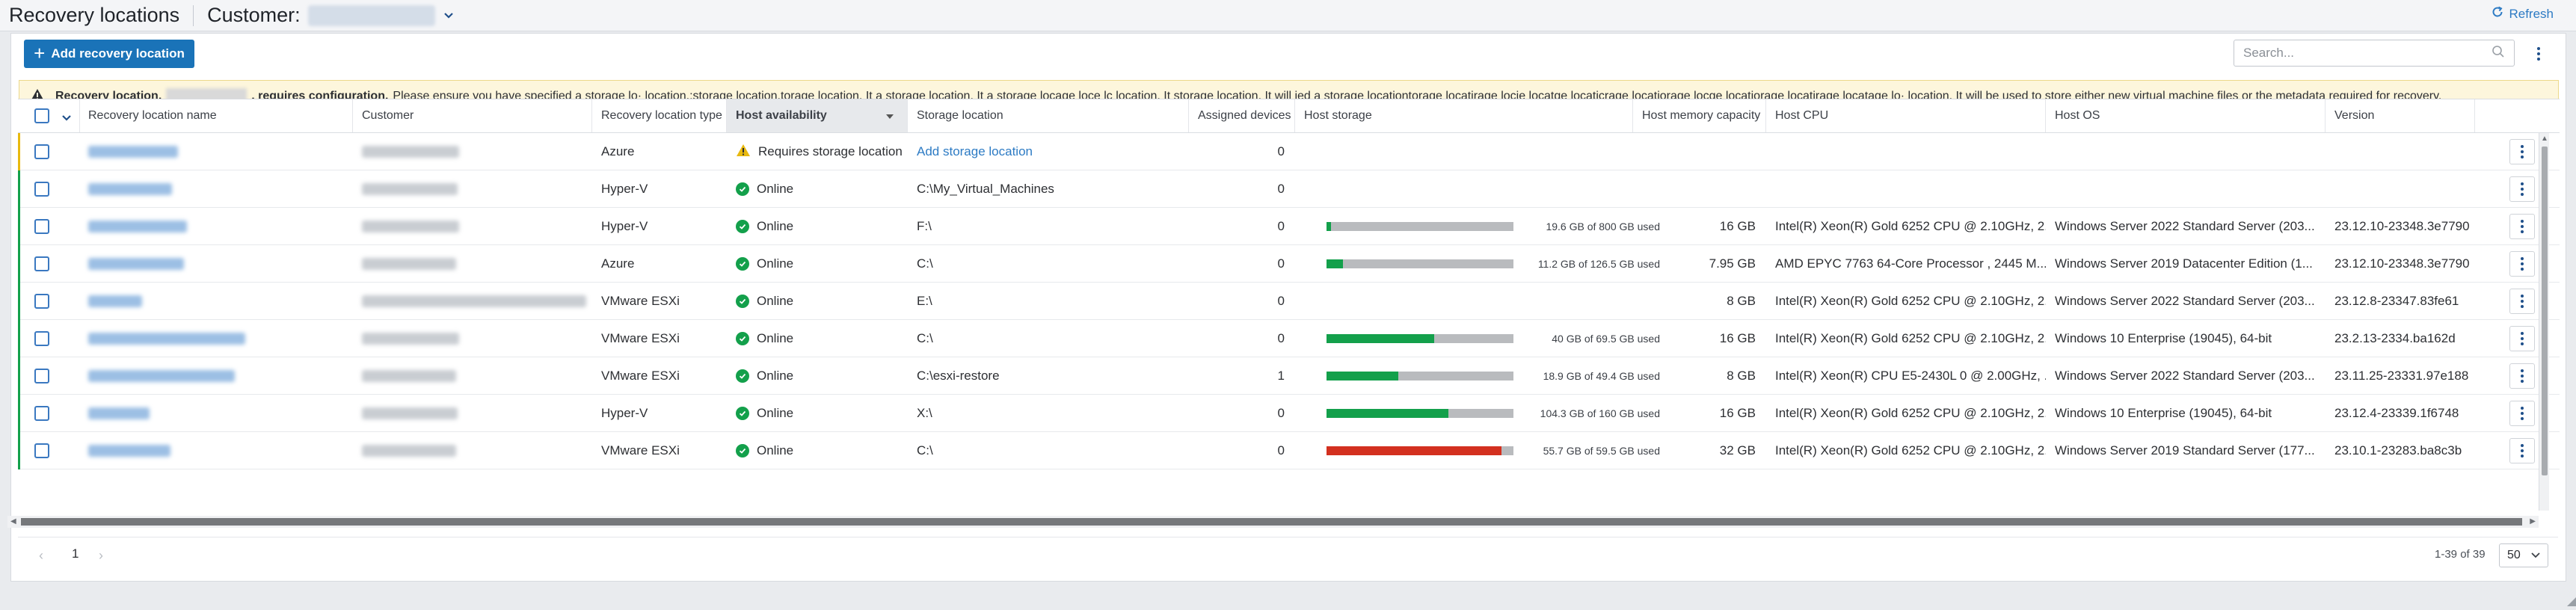  What do you see at coordinates (659, 338) in the screenshot?
I see `recovery-location-type-cell: VMware ESXi` at bounding box center [659, 338].